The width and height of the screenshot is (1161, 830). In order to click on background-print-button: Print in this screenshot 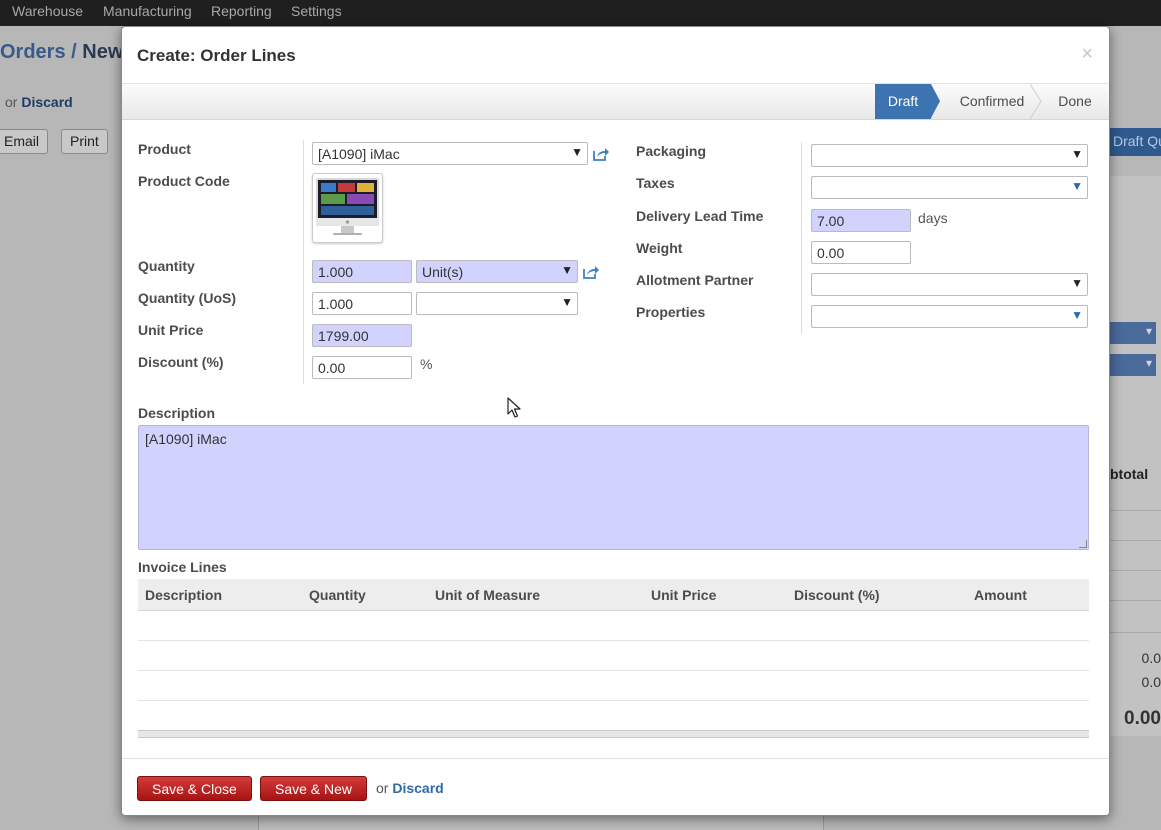, I will do `click(84, 141)`.